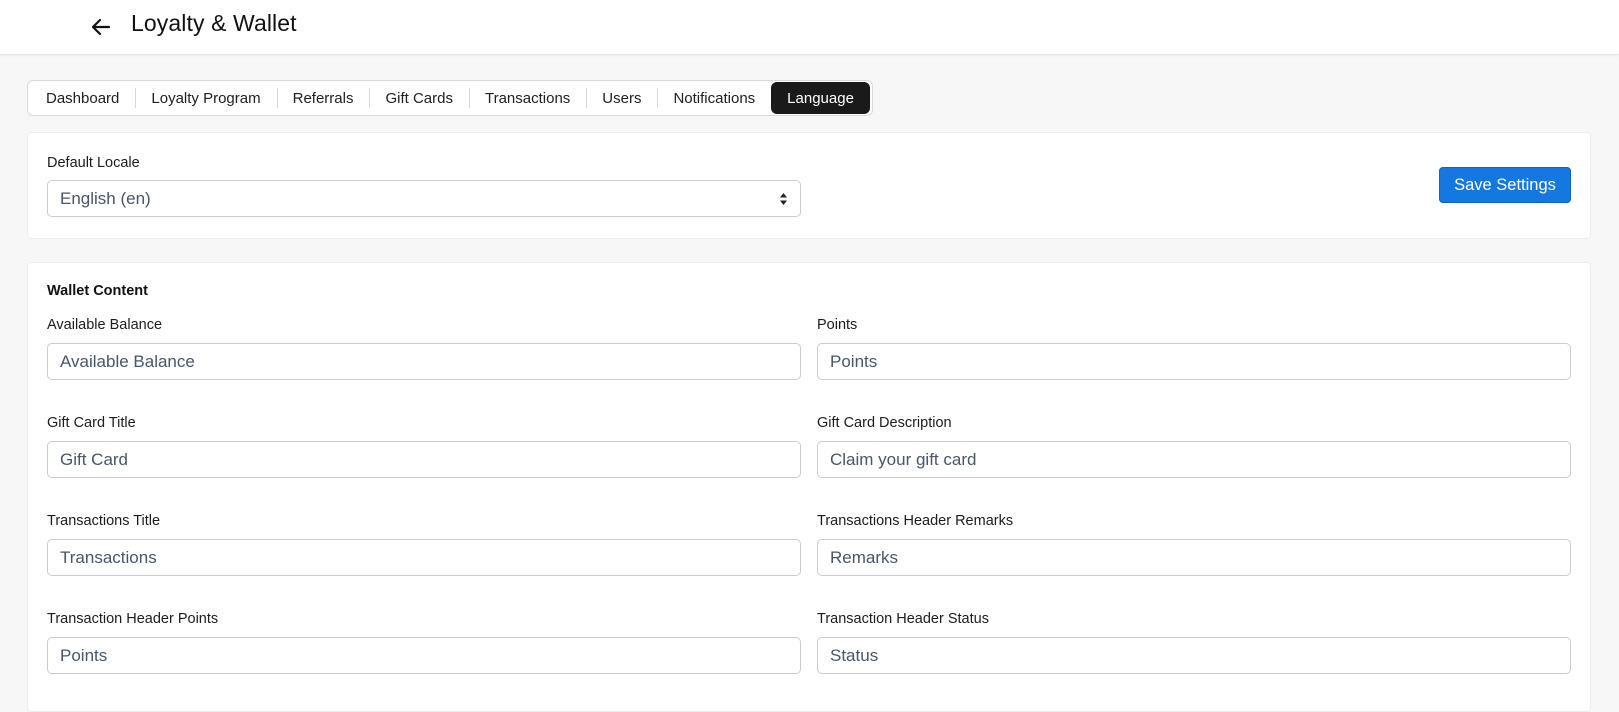 Image resolution: width=1619 pixels, height=712 pixels. I want to click on gift-card-title-input: Gift Card, so click(424, 459).